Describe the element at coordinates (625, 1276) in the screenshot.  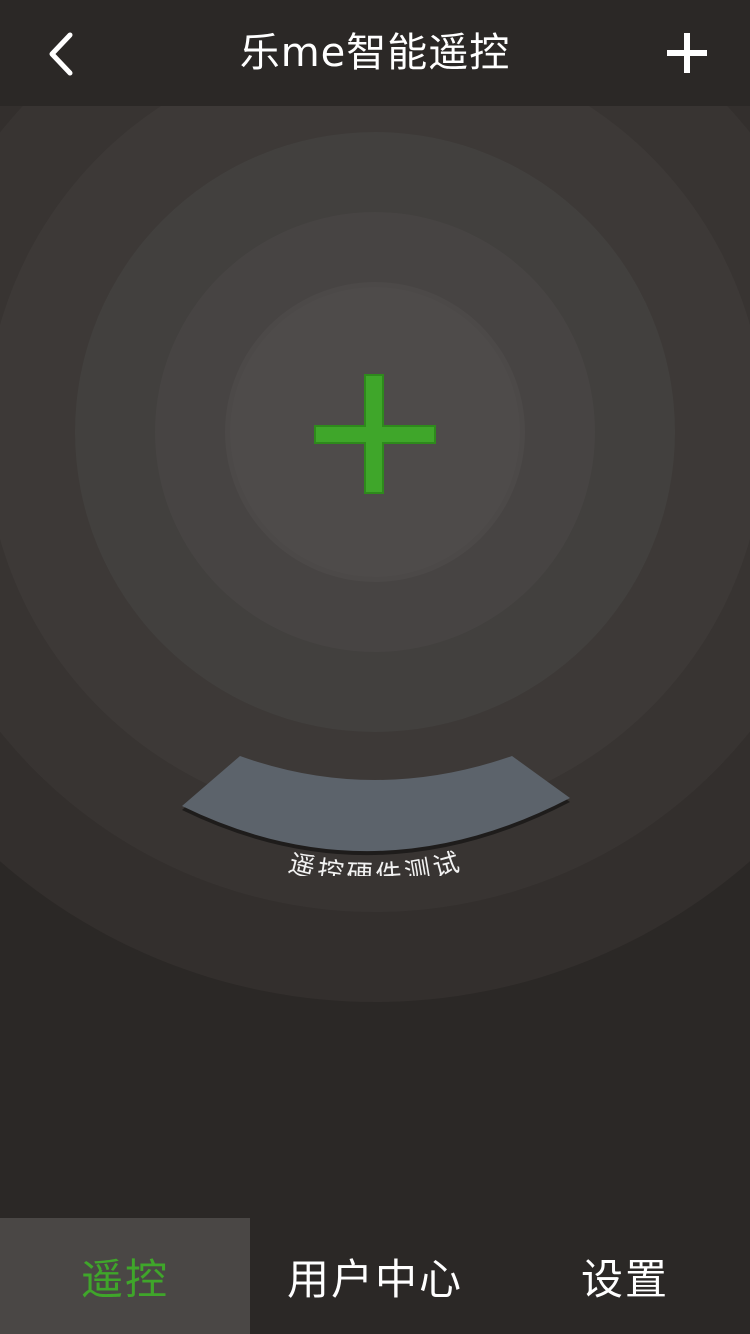
I see `tab-settings: 设置` at that location.